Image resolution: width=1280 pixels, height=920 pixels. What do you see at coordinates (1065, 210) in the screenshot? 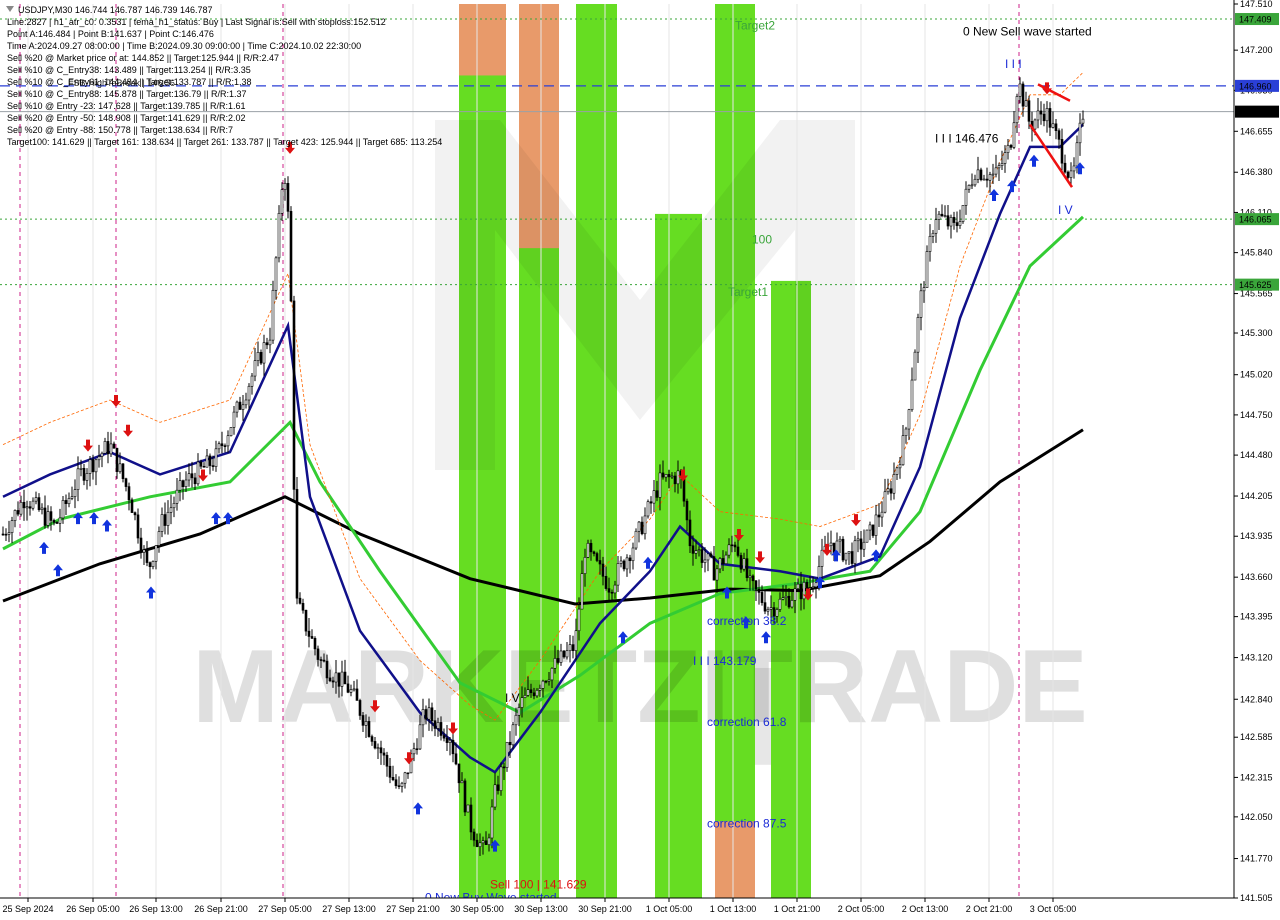
I see `wave-iv-label: I V` at bounding box center [1065, 210].